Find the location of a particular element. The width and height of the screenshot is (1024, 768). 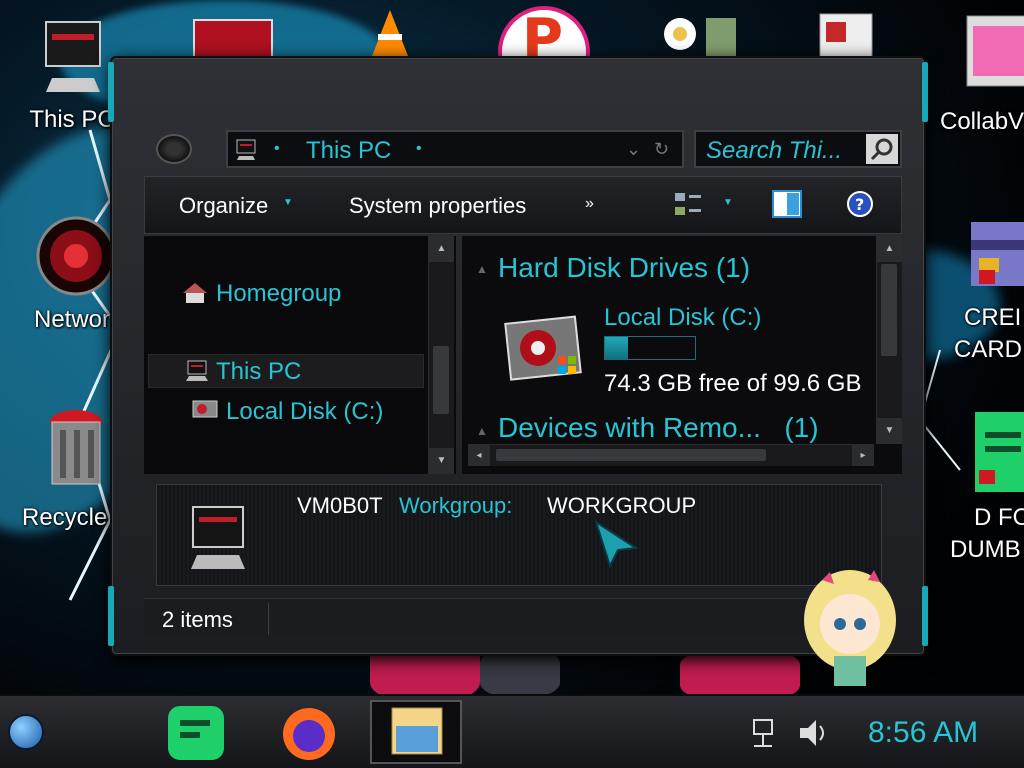

drive-usage-fill is located at coordinates (616, 348).